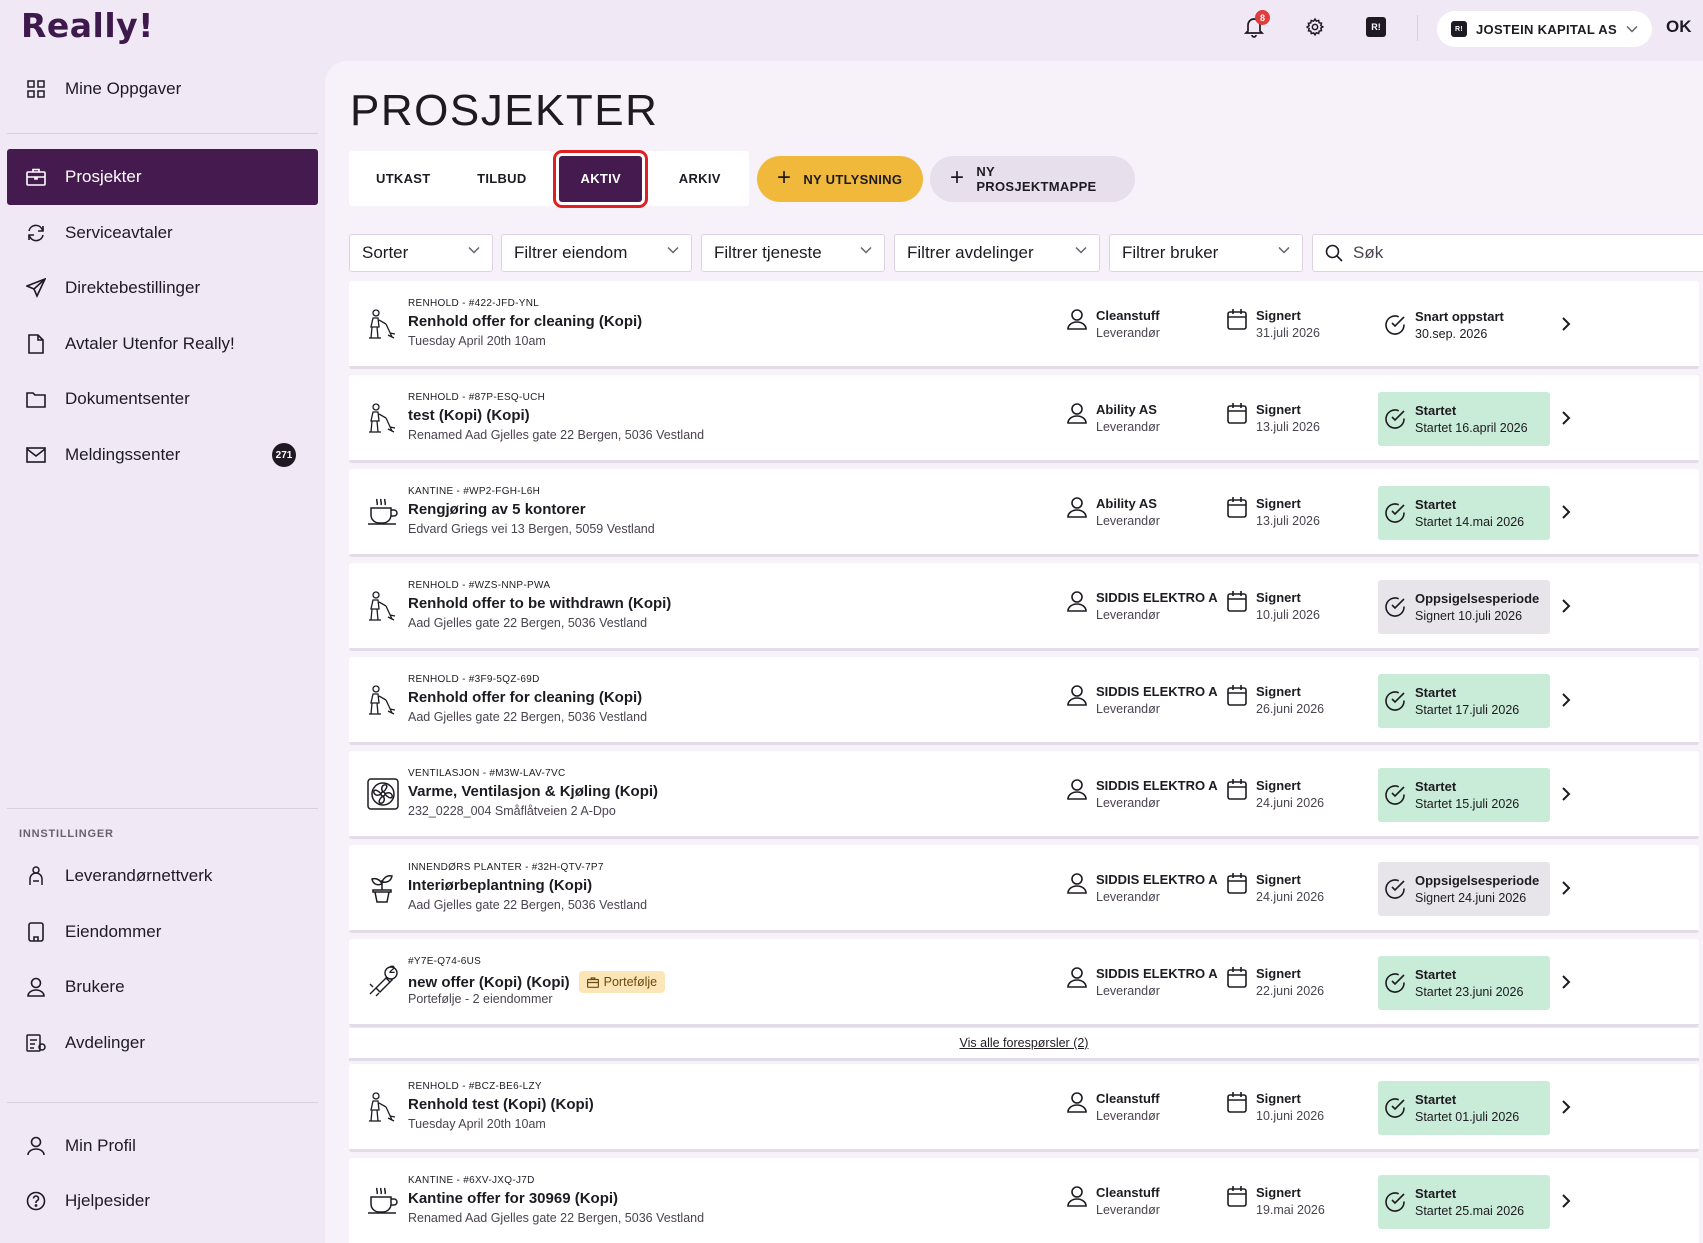 Image resolution: width=1703 pixels, height=1243 pixels. What do you see at coordinates (113, 931) in the screenshot?
I see `sidebar-item-label: Eiendommer` at bounding box center [113, 931].